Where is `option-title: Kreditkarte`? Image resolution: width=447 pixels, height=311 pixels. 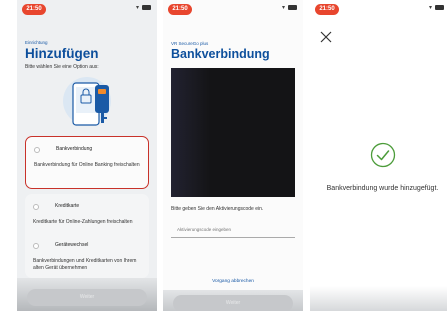
option-title: Kreditkarte is located at coordinates (67, 206).